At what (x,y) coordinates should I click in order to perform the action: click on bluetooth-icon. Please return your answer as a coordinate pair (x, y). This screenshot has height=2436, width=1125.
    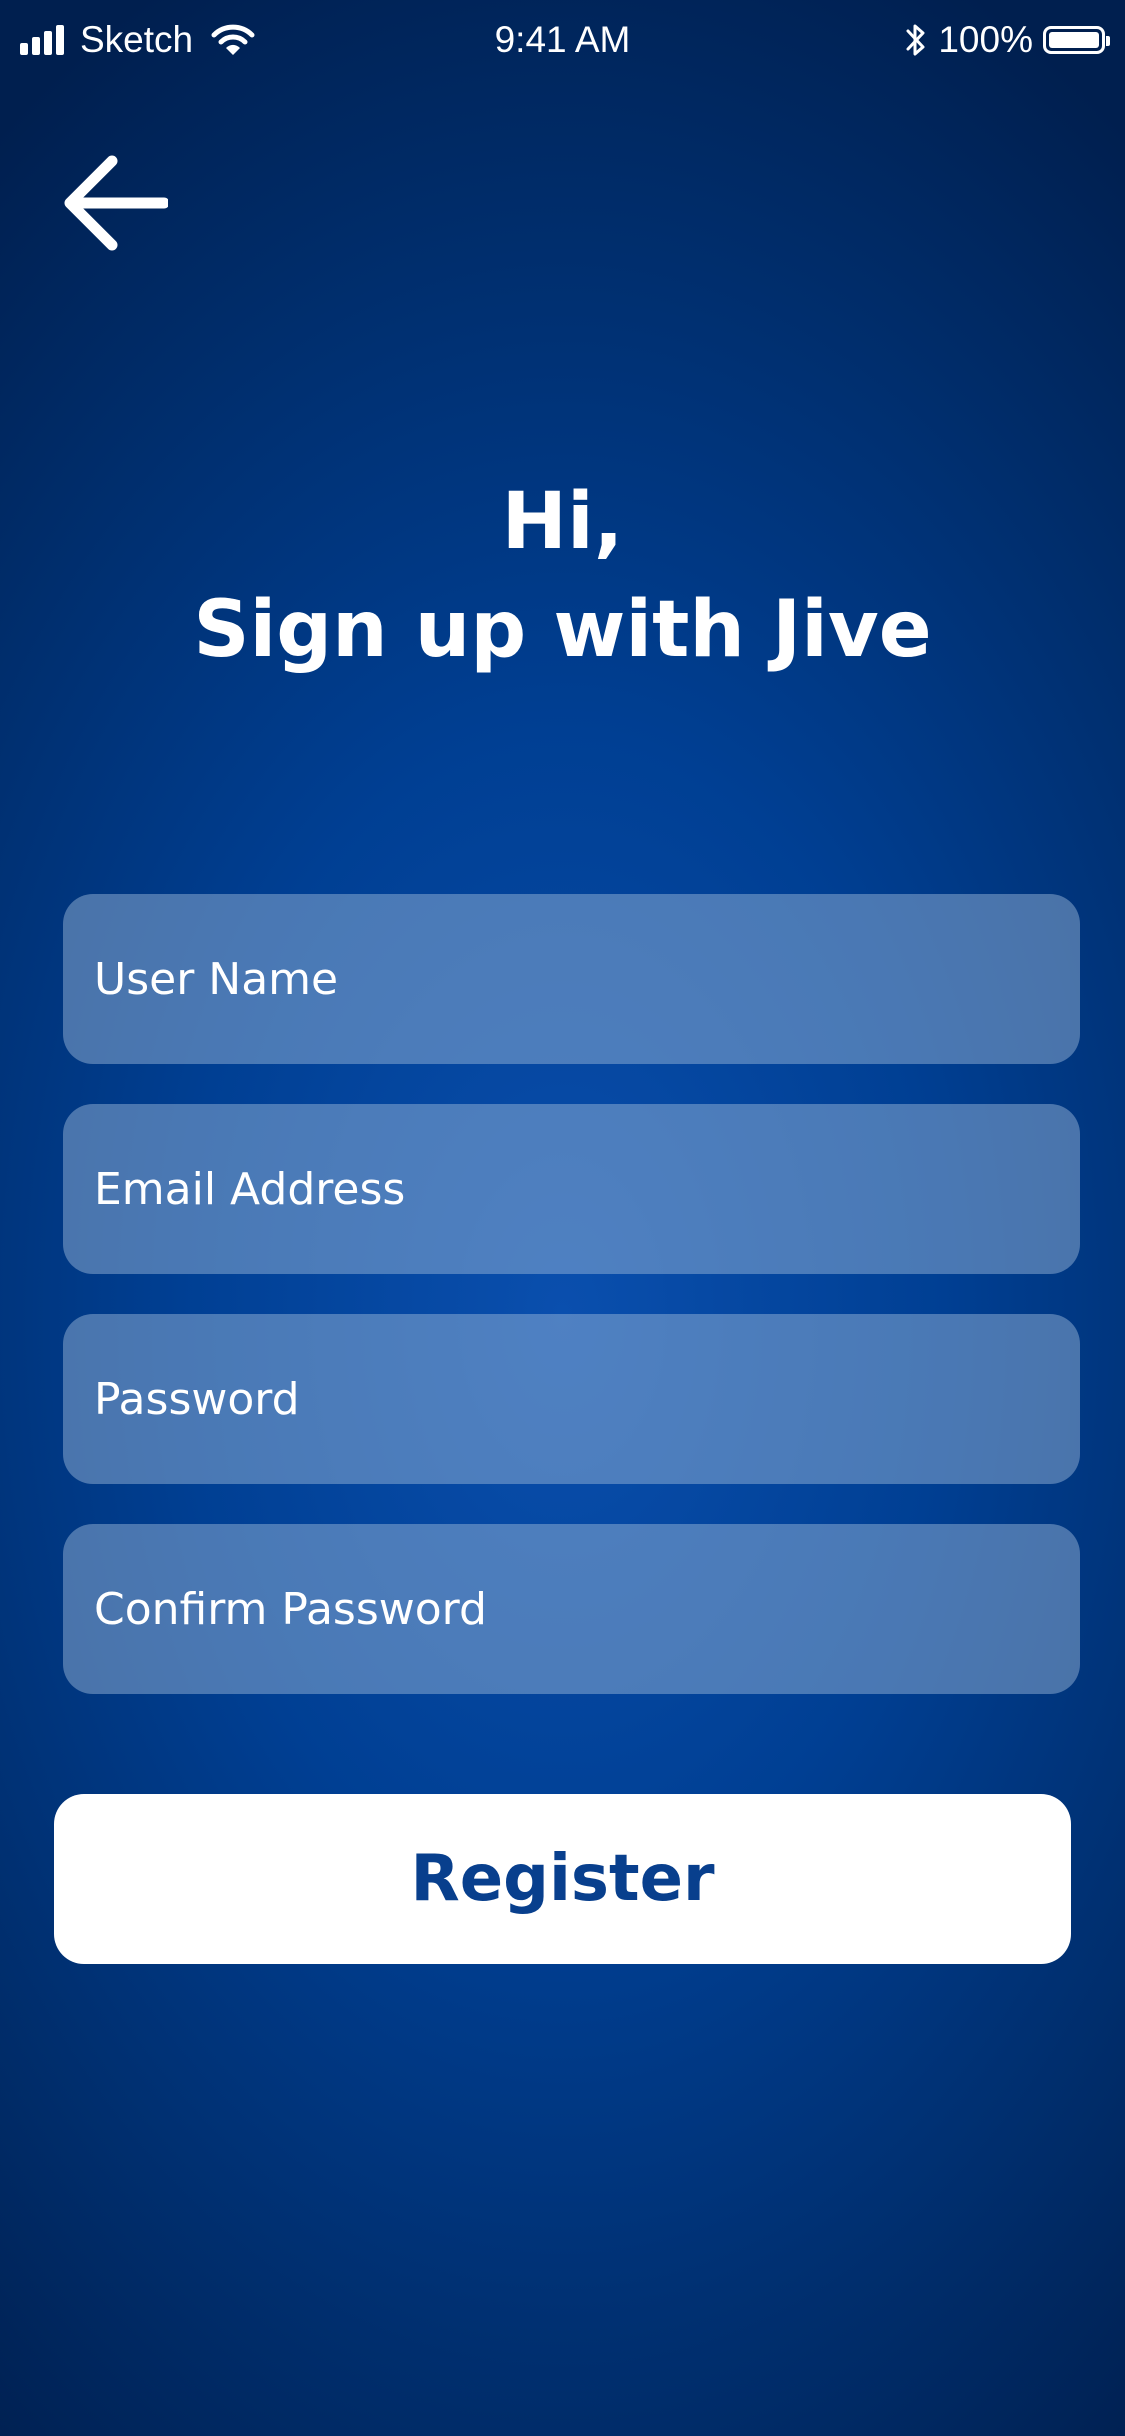
    Looking at the image, I should click on (915, 40).